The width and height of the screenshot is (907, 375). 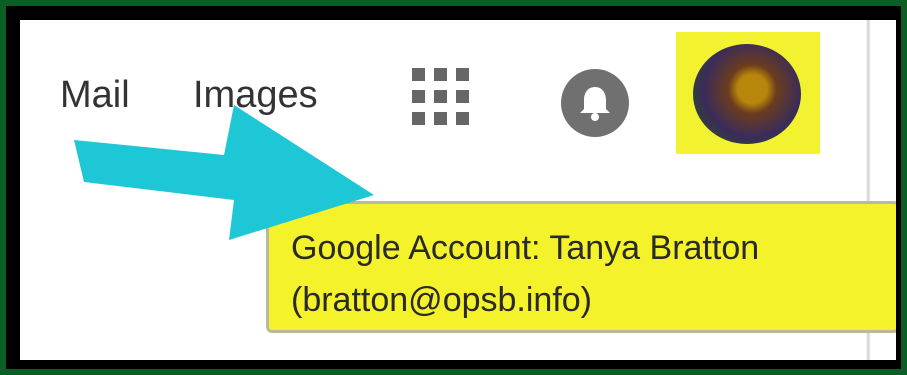 I want to click on notifications-button, so click(x=595, y=103).